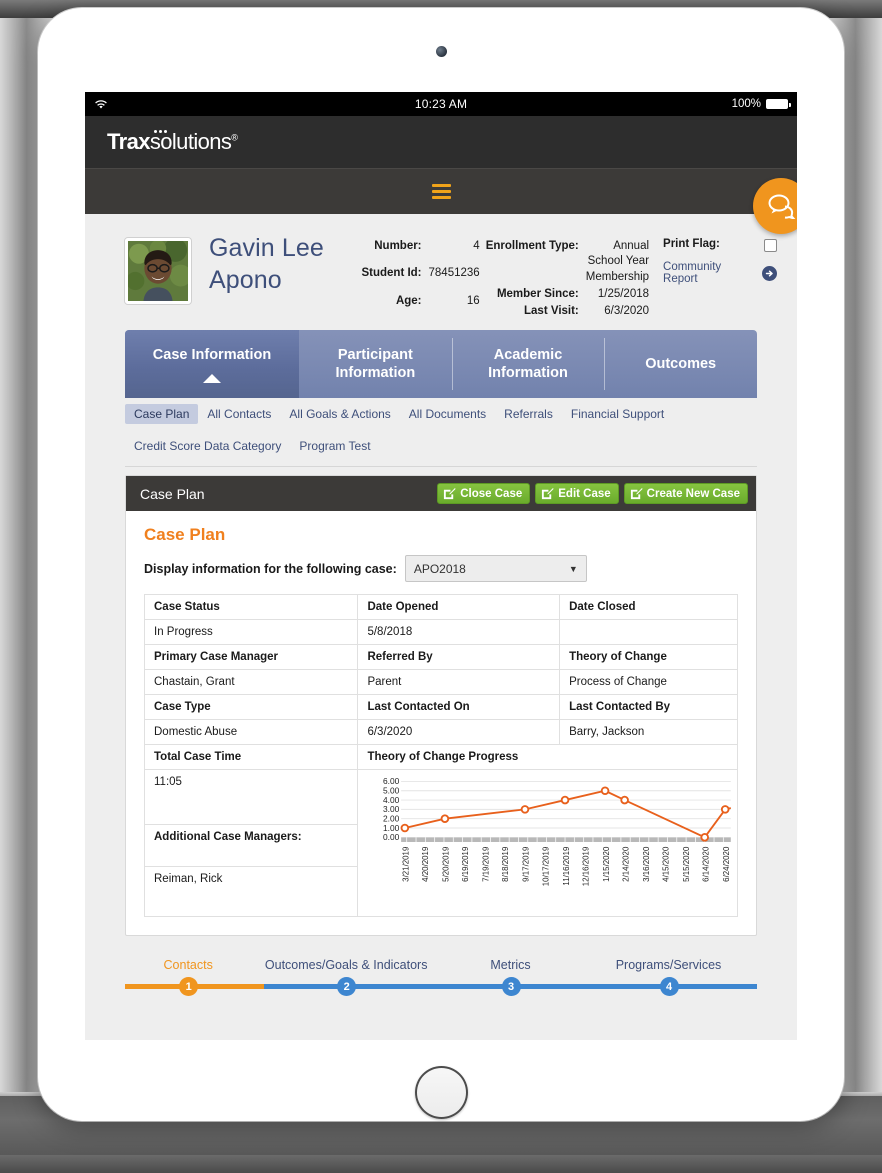 The width and height of the screenshot is (882, 1173). What do you see at coordinates (668, 965) in the screenshot?
I see `step-label-programs-services: Programs/Services` at bounding box center [668, 965].